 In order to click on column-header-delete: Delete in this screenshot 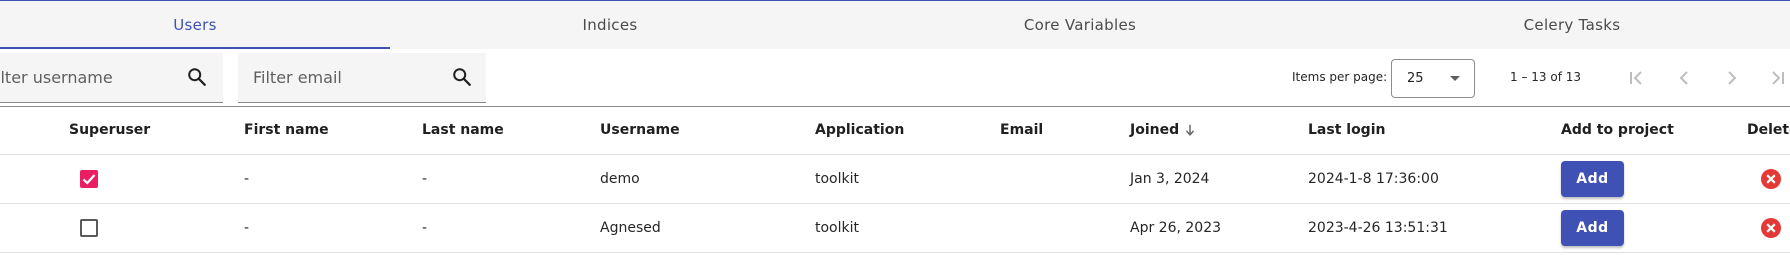, I will do `click(1768, 130)`.